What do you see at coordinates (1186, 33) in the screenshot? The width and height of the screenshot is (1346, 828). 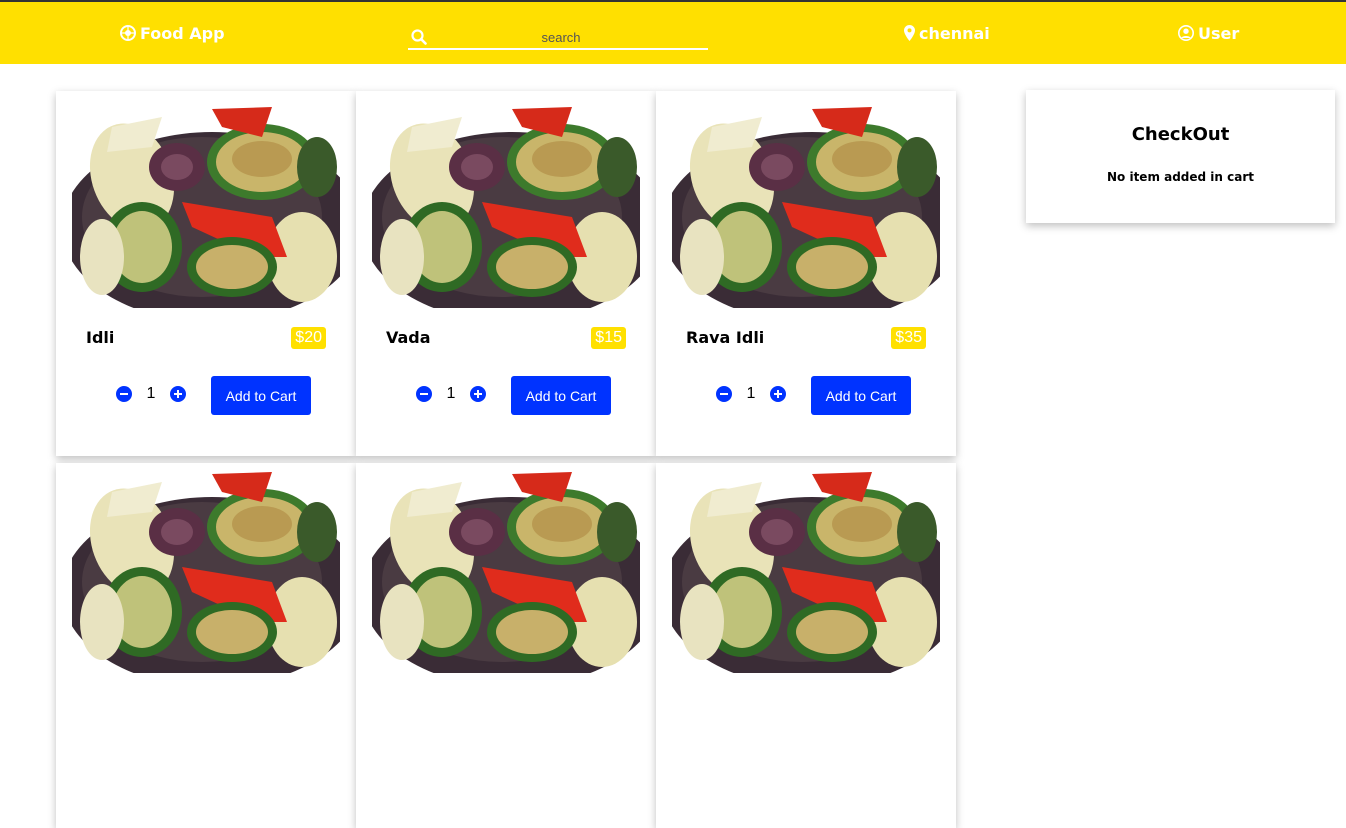 I see `user-circle-icon` at bounding box center [1186, 33].